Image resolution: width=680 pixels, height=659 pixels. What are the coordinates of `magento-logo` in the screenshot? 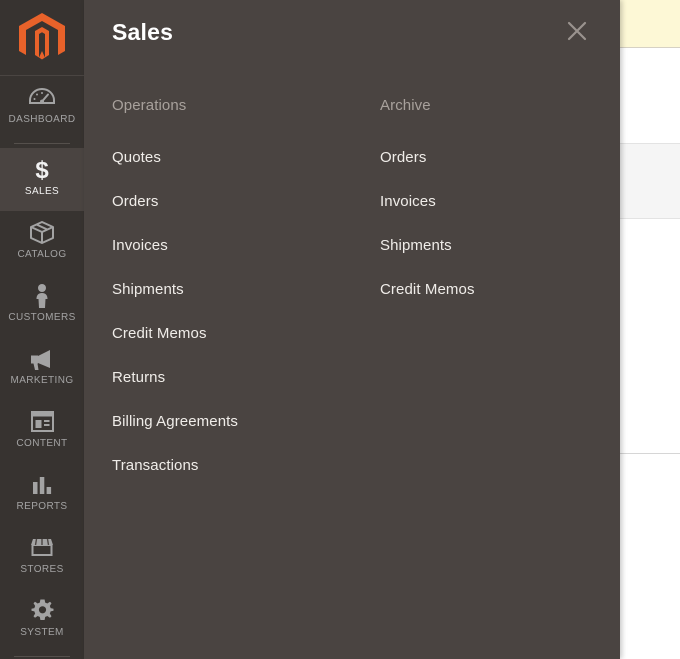 It's located at (42, 38).